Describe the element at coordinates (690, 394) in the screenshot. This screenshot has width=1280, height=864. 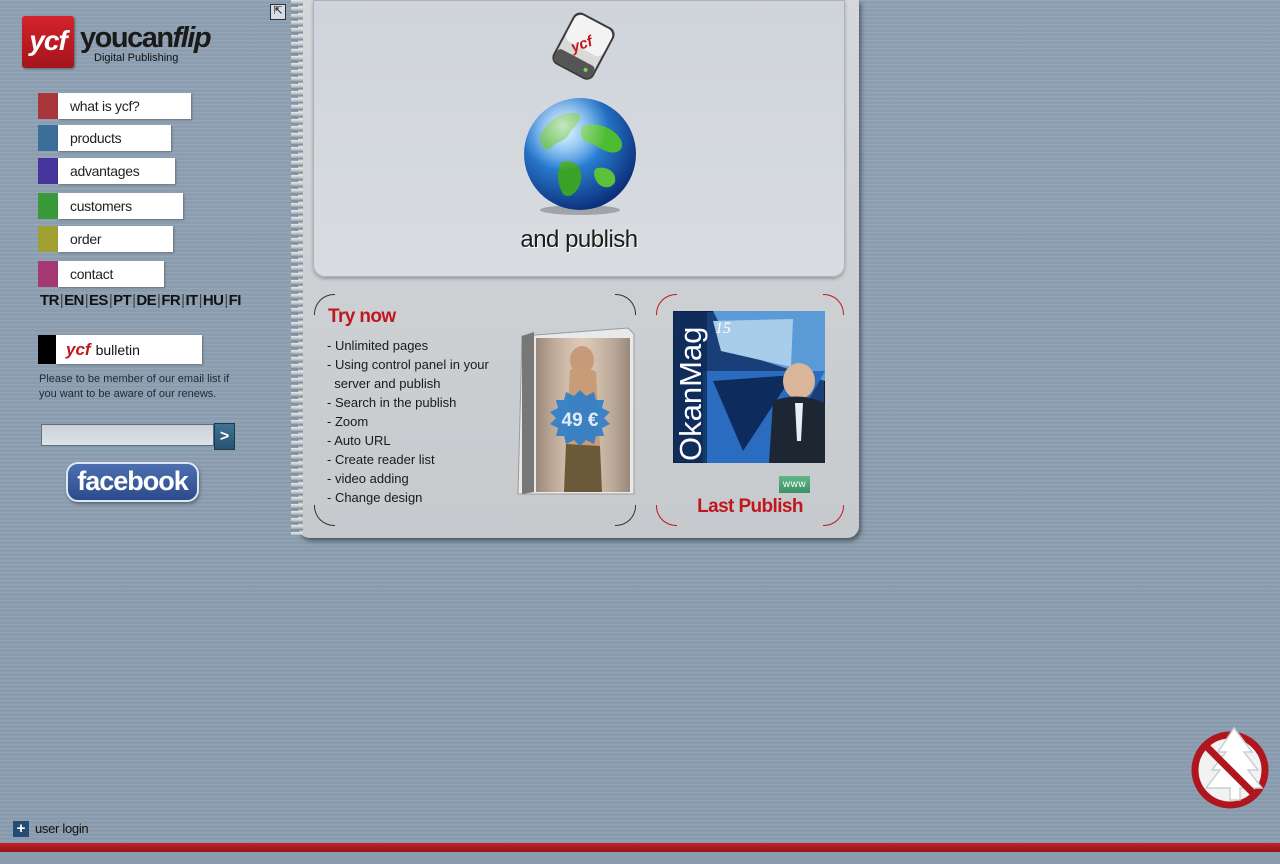
I see `magazine-title: OkanMag` at that location.